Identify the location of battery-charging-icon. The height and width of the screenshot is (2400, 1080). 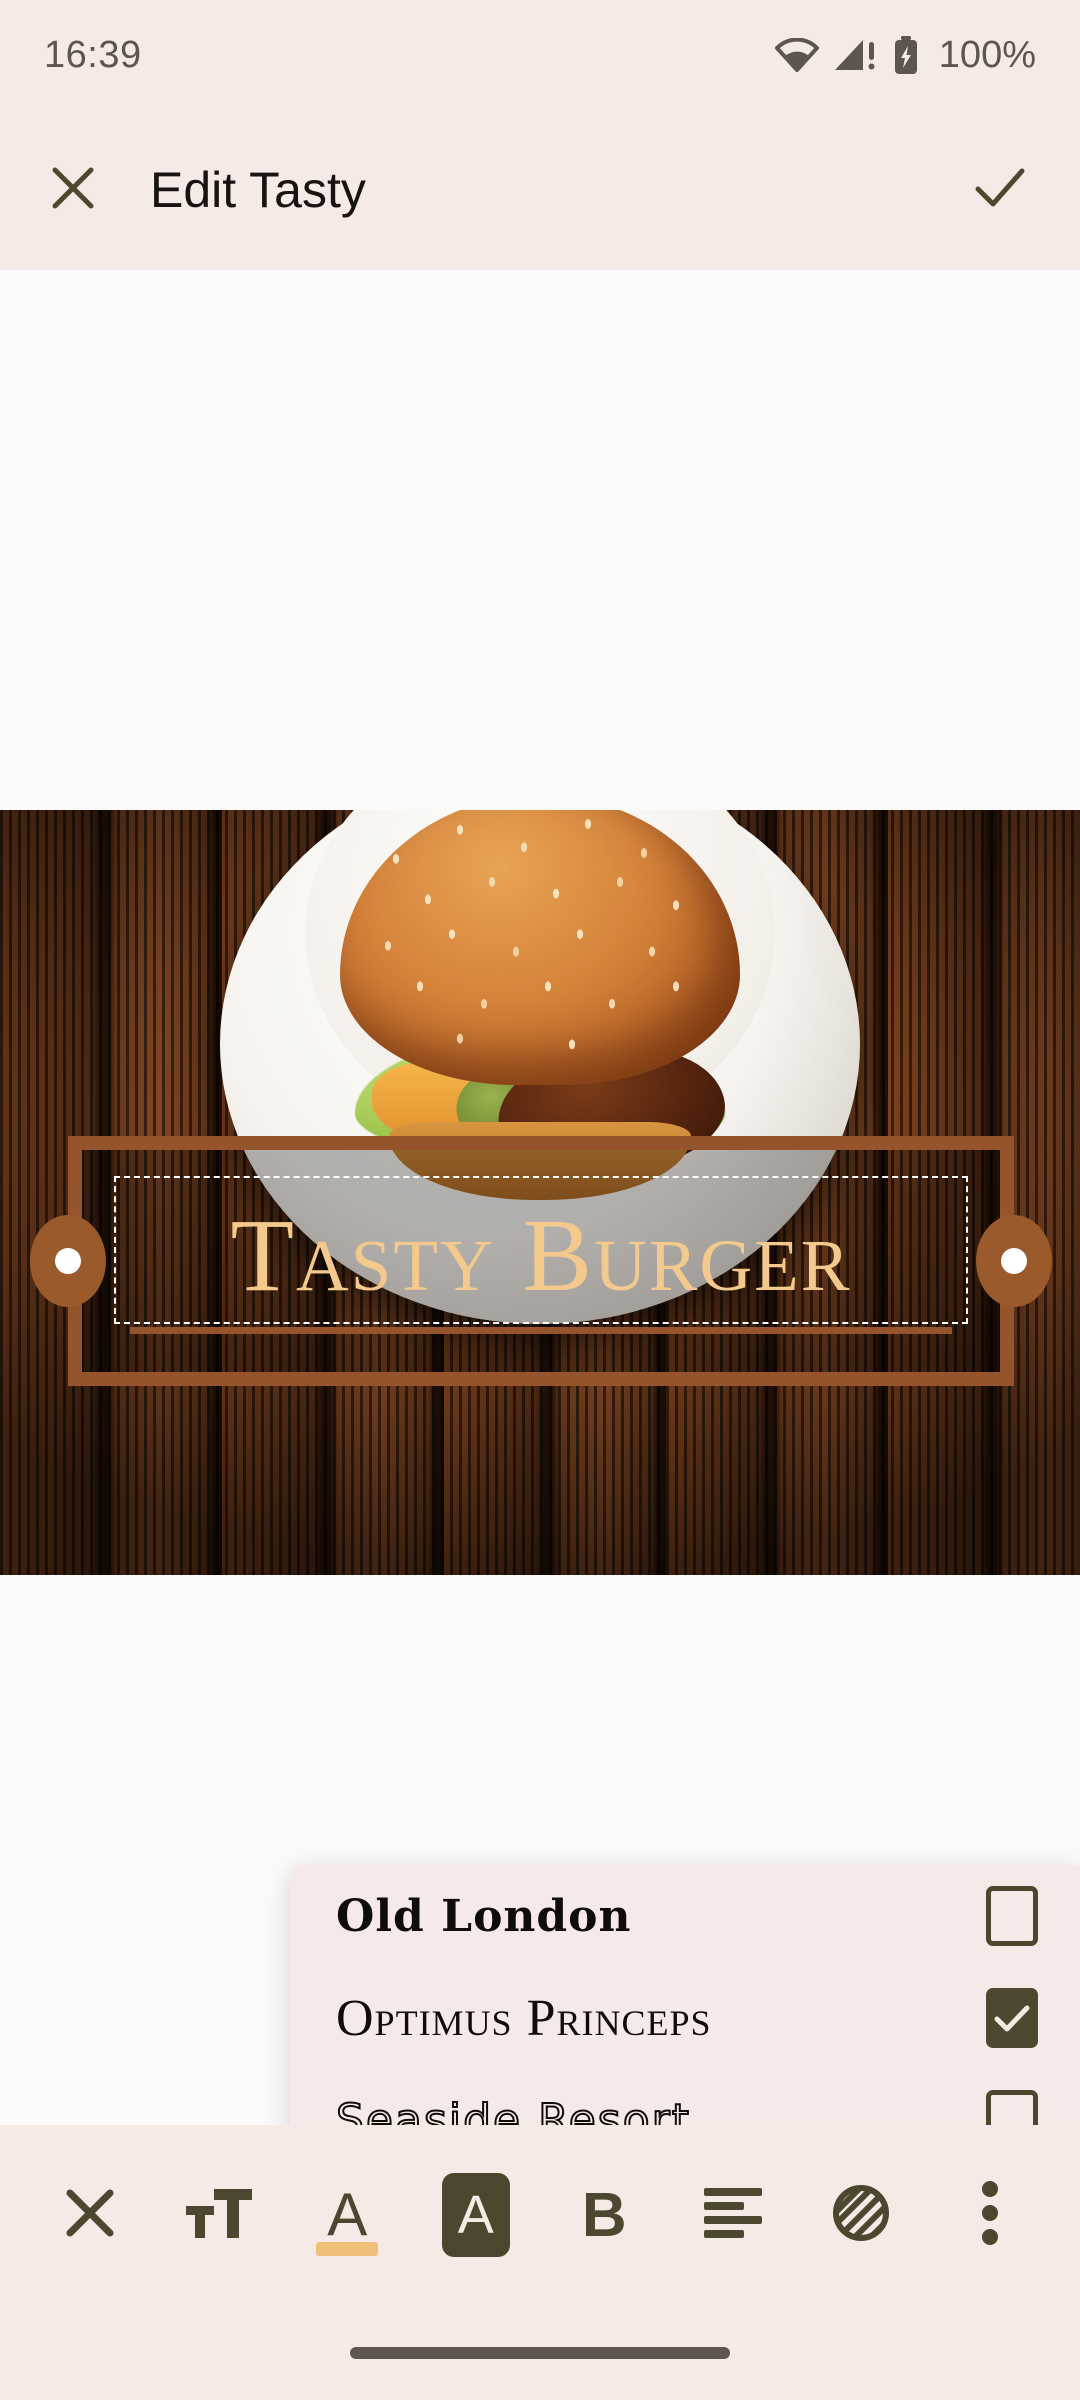
(906, 55).